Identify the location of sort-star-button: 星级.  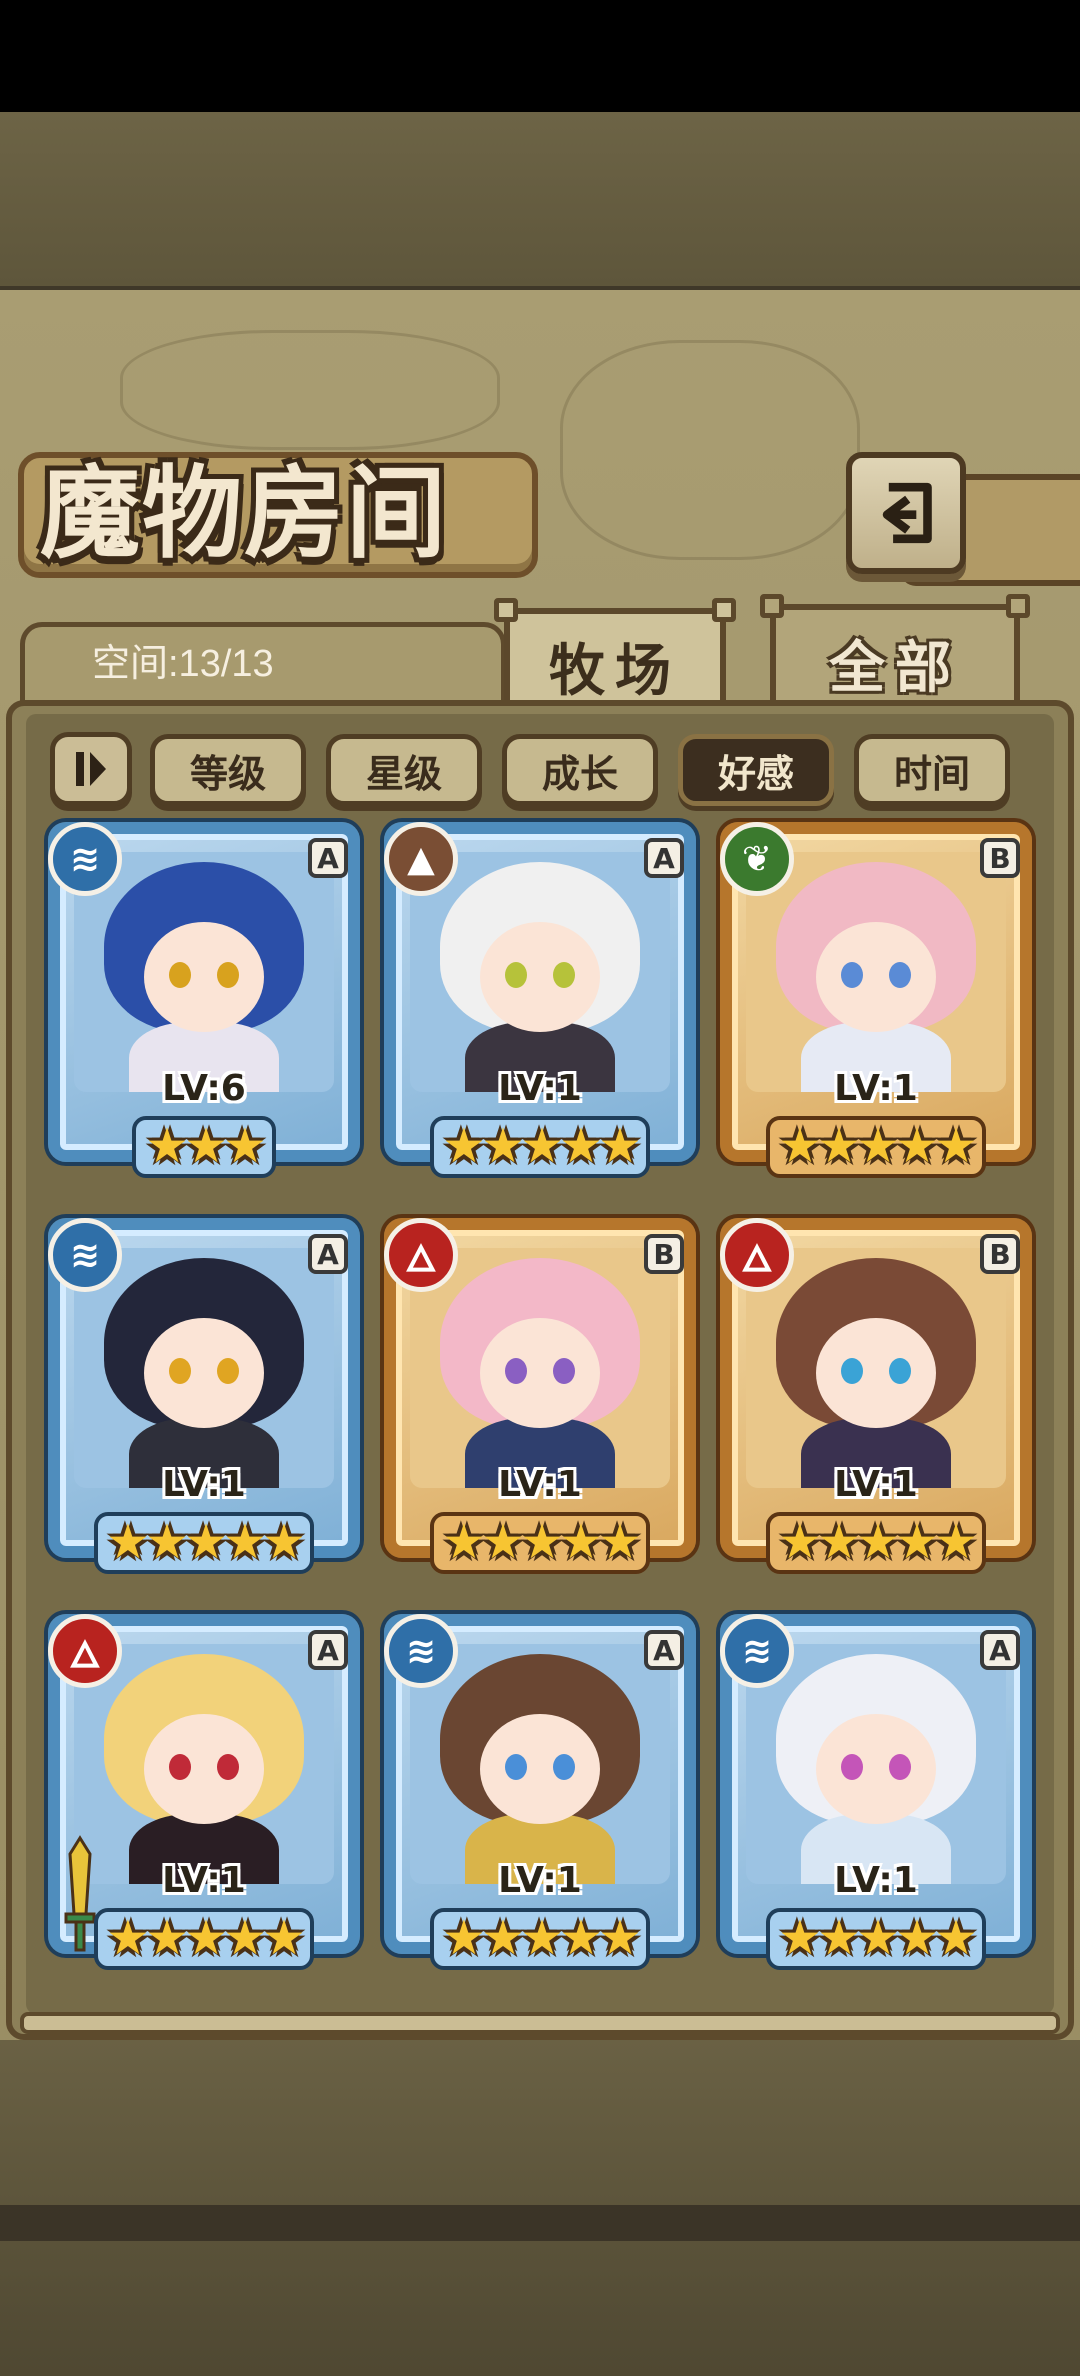
(404, 770).